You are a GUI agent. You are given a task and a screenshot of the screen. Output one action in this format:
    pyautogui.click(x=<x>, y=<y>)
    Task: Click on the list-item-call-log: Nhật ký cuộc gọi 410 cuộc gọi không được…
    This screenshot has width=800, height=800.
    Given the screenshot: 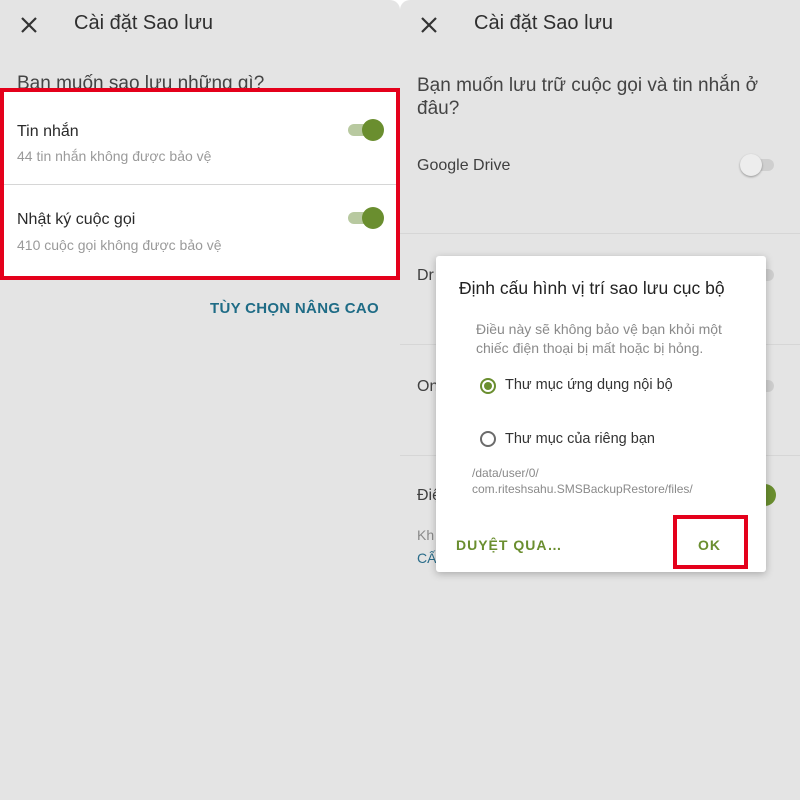 What is the action you would take?
    pyautogui.click(x=200, y=231)
    